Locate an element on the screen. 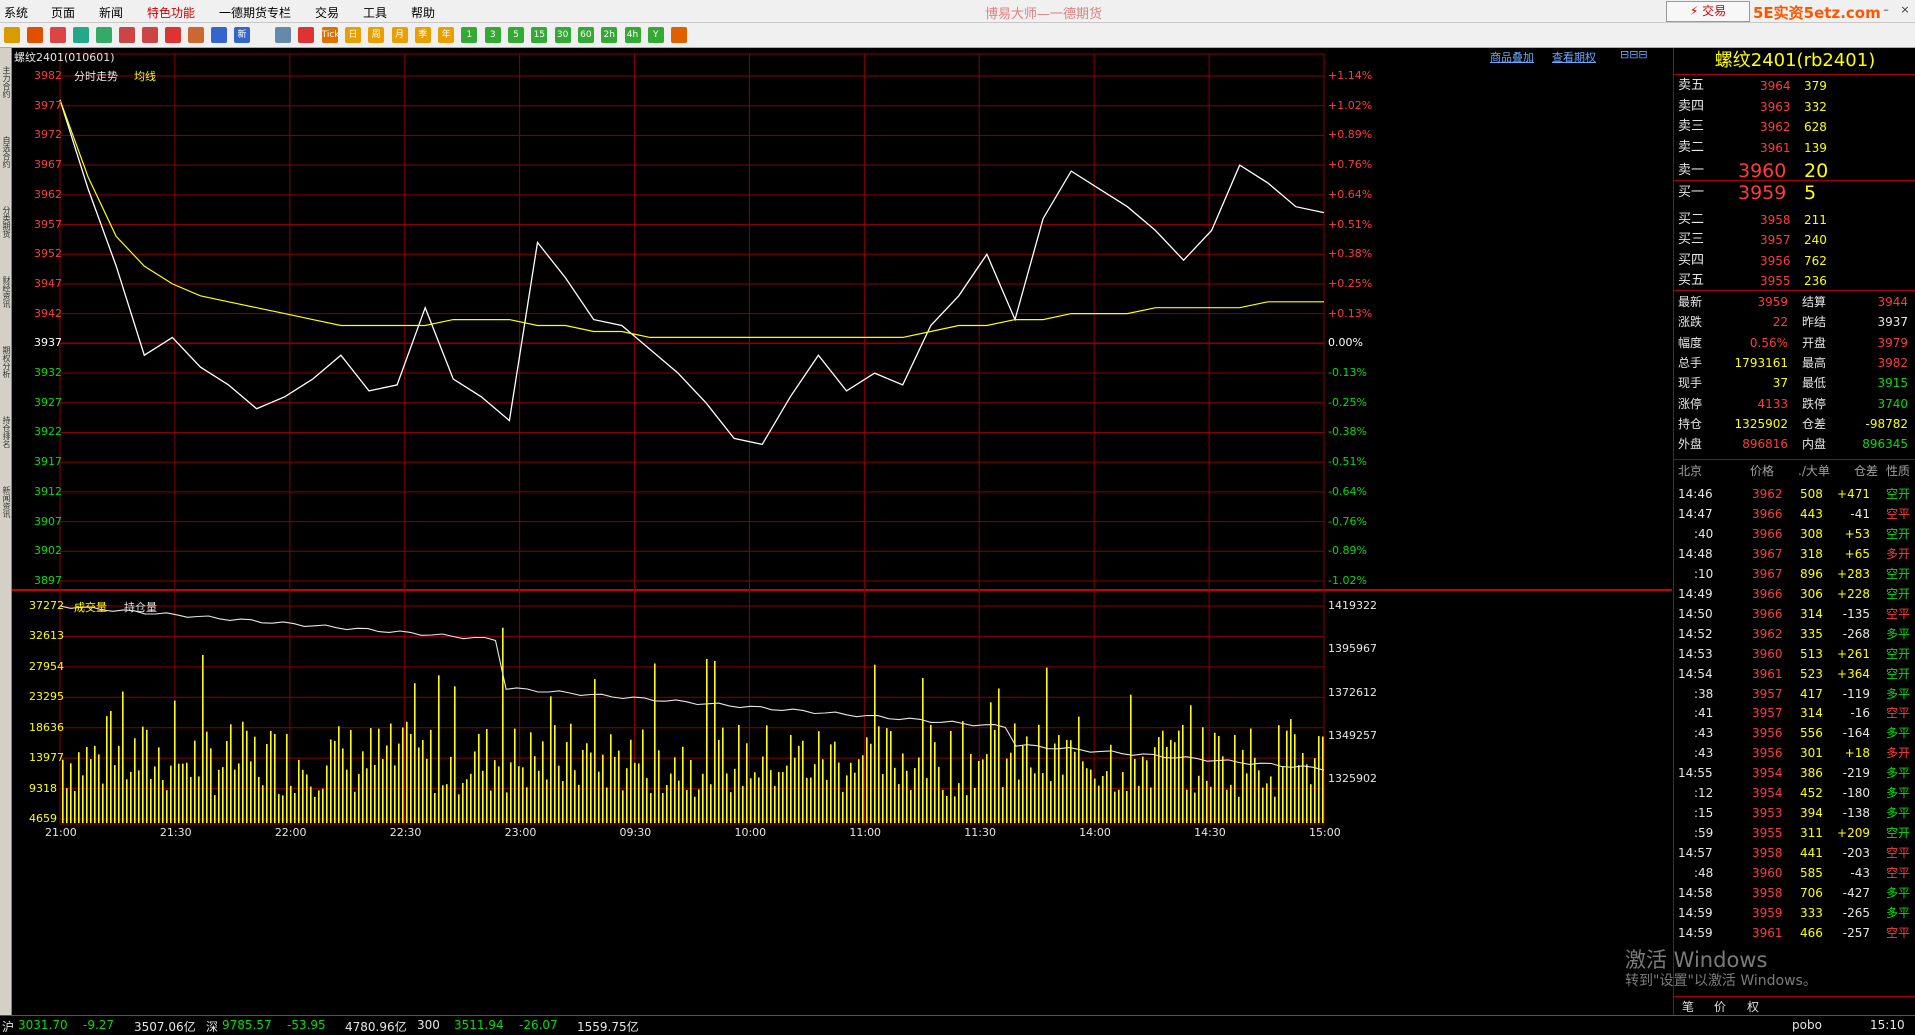 This screenshot has height=1035, width=1915. tick-row: :103967896+283空开 is located at coordinates (1794, 574).